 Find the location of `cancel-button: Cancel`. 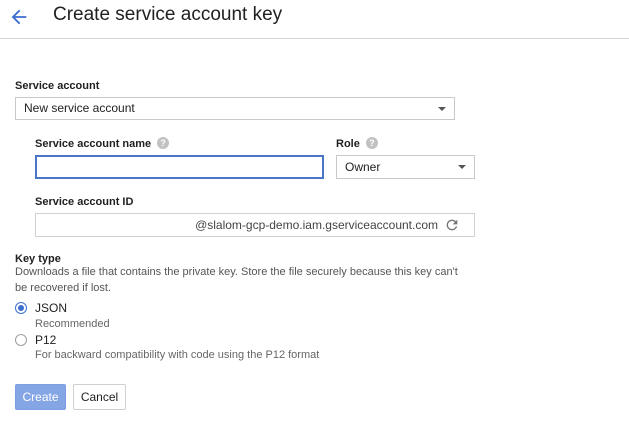

cancel-button: Cancel is located at coordinates (99, 397).